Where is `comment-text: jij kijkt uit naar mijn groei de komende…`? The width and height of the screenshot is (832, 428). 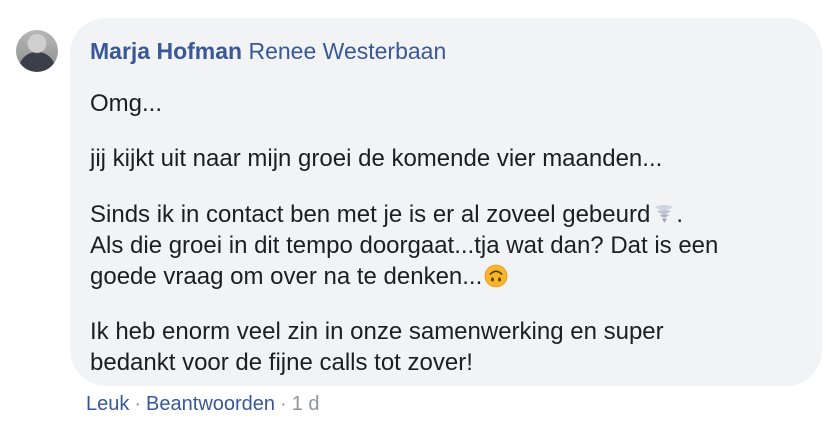
comment-text: jij kijkt uit naar mijn groei de komende… is located at coordinates (376, 158).